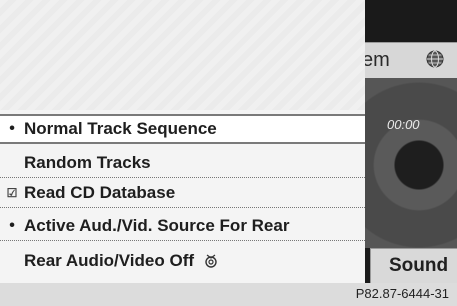  I want to click on menu-item-rear-audio-video-off: Rear Audio/Video Off, so click(182, 261).